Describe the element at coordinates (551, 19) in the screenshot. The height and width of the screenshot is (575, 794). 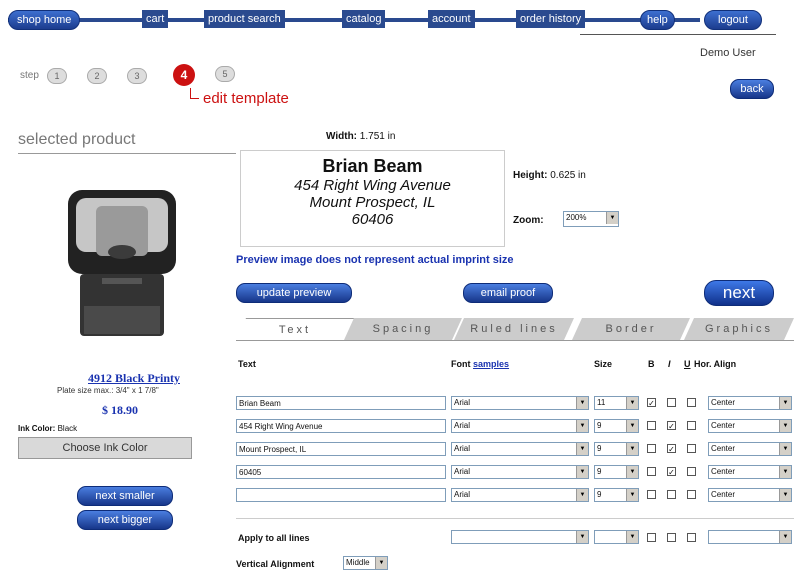
I see `nav-order-history: order history` at that location.